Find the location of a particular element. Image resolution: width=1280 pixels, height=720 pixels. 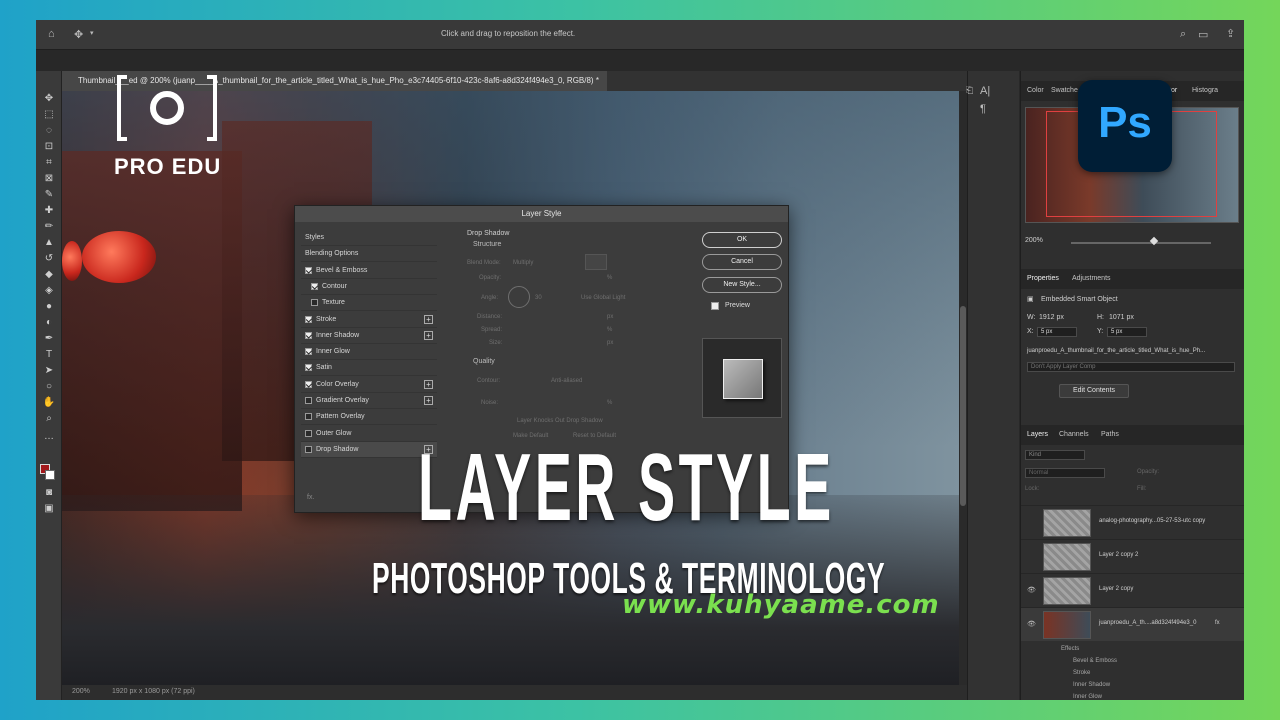

layer-filter-select: Kind is located at coordinates (1055, 455).